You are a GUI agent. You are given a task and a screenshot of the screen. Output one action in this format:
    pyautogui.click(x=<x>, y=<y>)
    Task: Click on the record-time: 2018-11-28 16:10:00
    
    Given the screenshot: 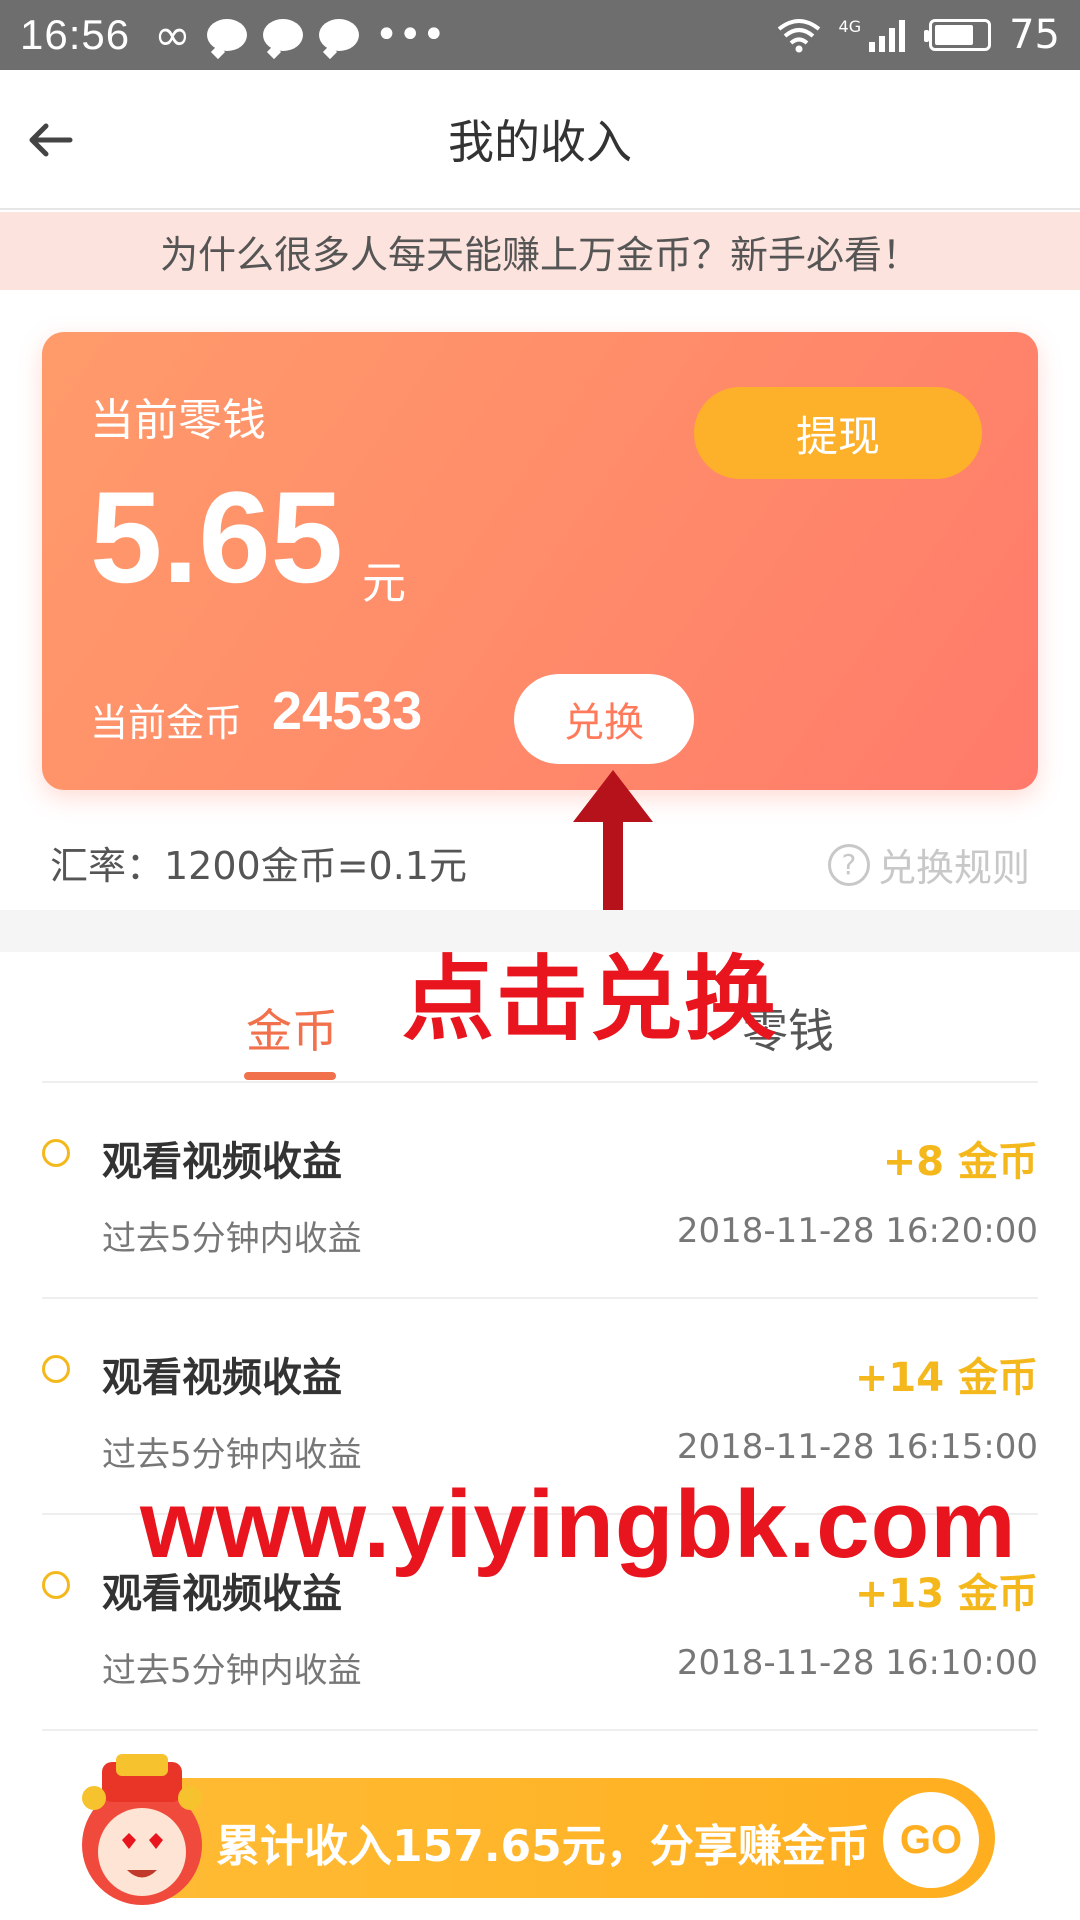 What is the action you would take?
    pyautogui.click(x=857, y=1663)
    